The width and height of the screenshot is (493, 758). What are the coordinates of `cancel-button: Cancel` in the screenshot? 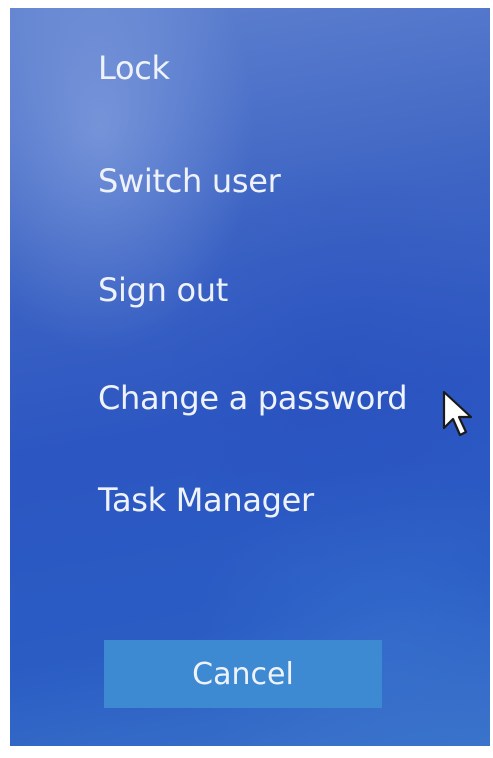 It's located at (243, 674).